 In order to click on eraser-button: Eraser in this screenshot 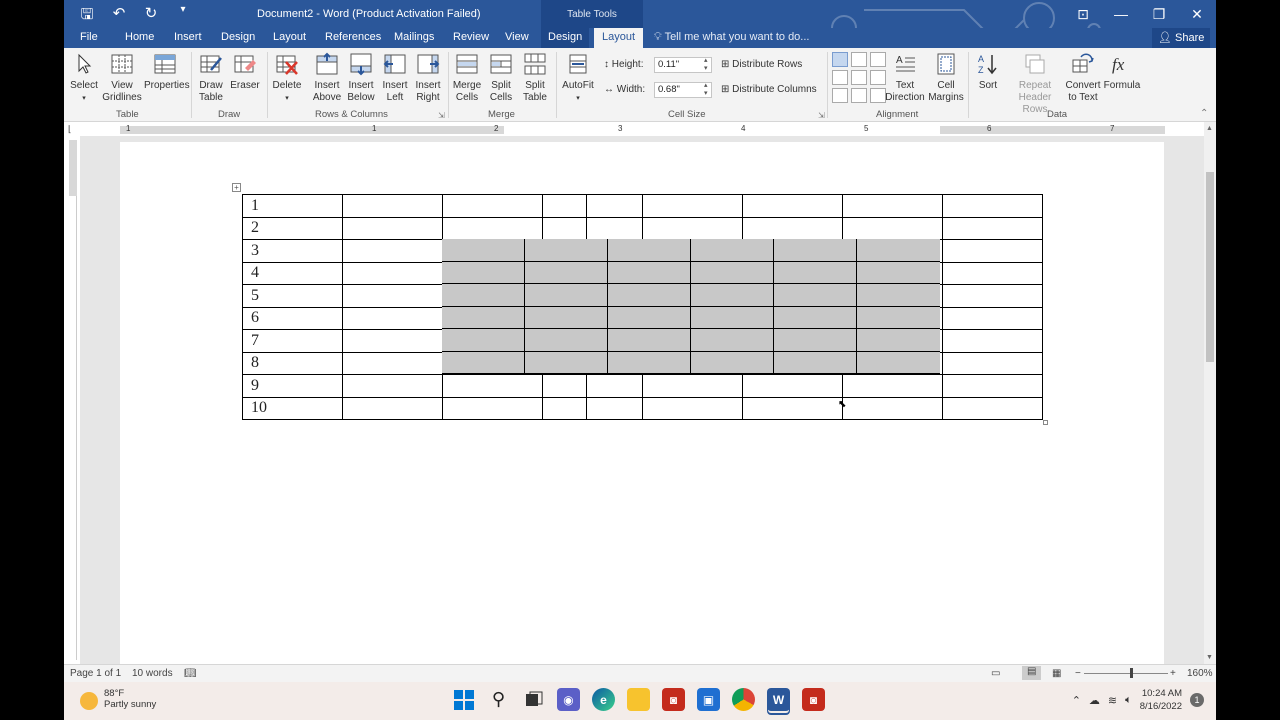, I will do `click(245, 72)`.